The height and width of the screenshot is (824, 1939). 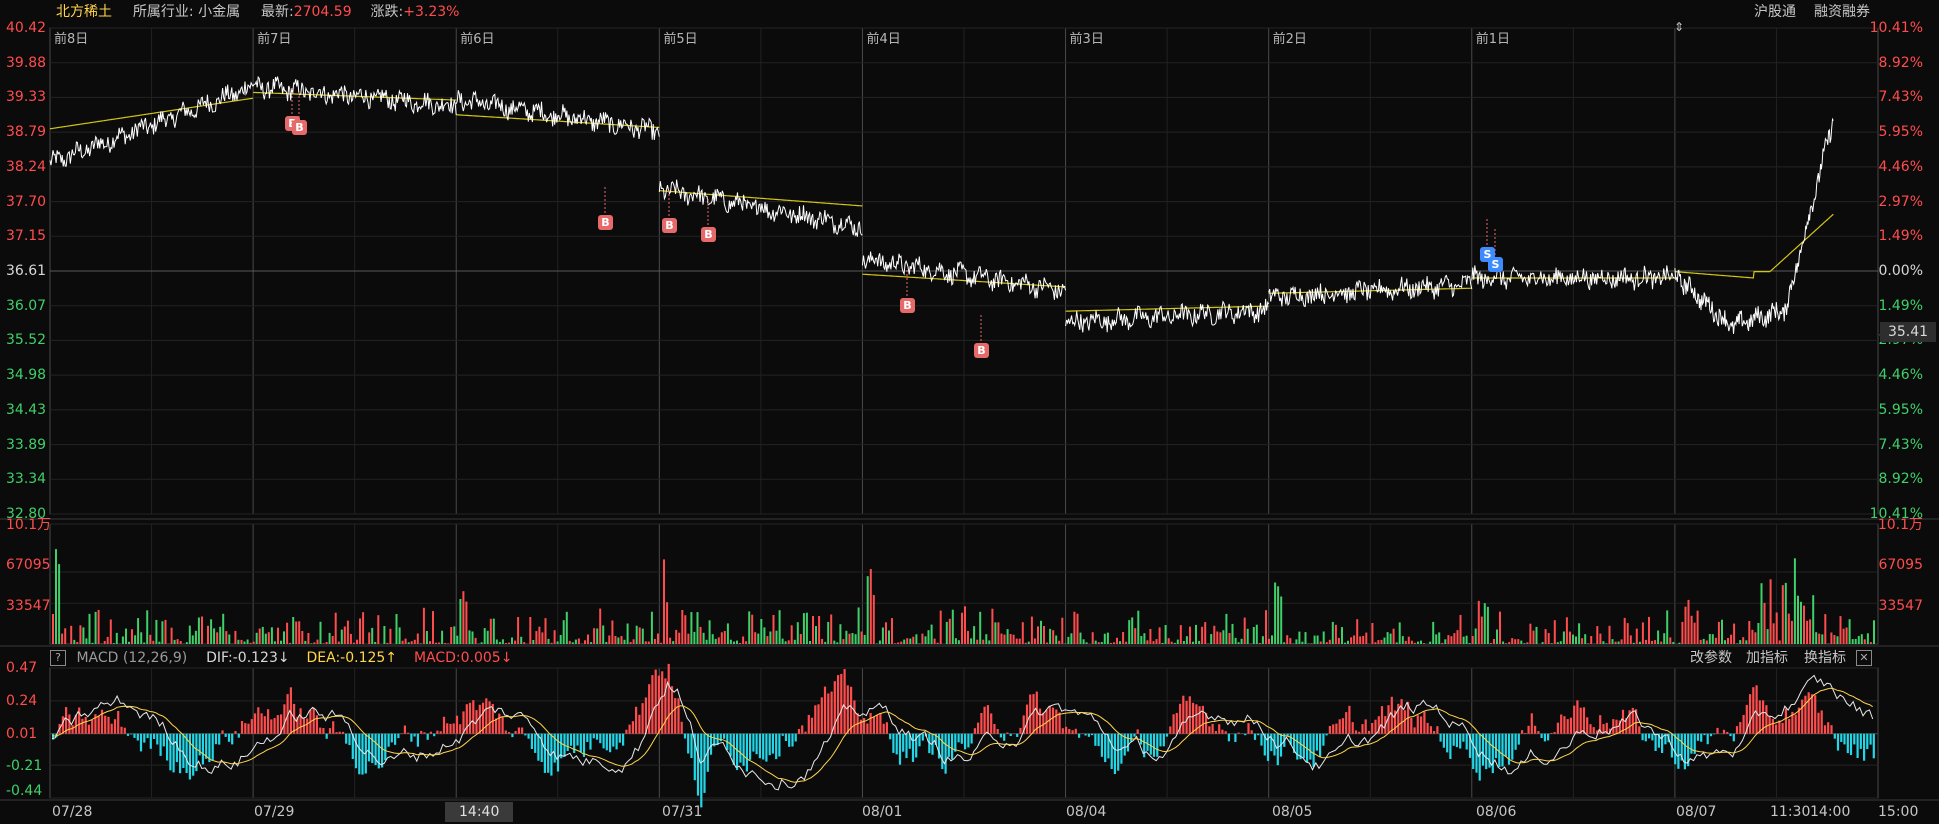 I want to click on close-icon: ✕, so click(x=1864, y=658).